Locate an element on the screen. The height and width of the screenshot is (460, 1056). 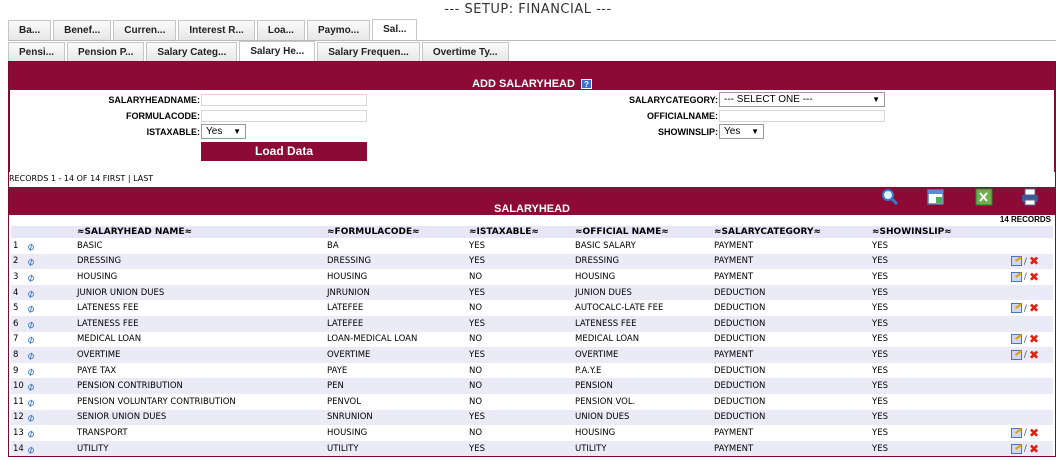
records-range: RECORDS 1 - 14 OF 14 is located at coordinates (55, 178).